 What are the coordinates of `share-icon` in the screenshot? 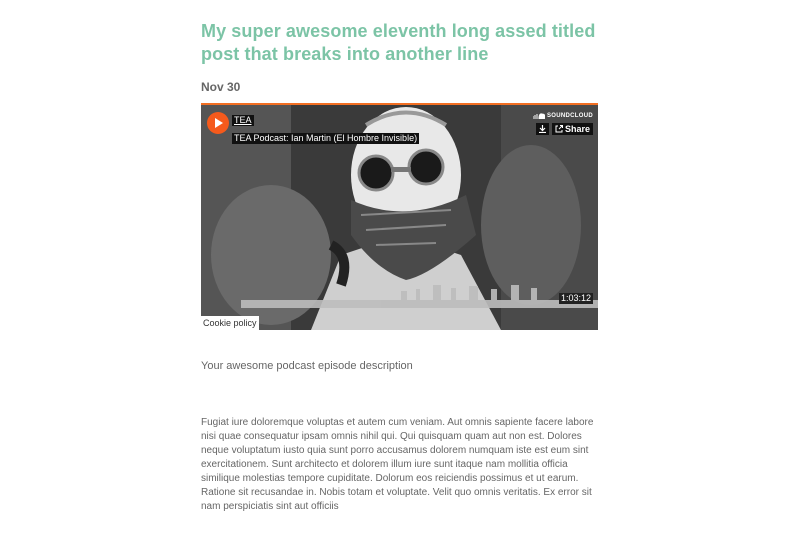 It's located at (559, 129).